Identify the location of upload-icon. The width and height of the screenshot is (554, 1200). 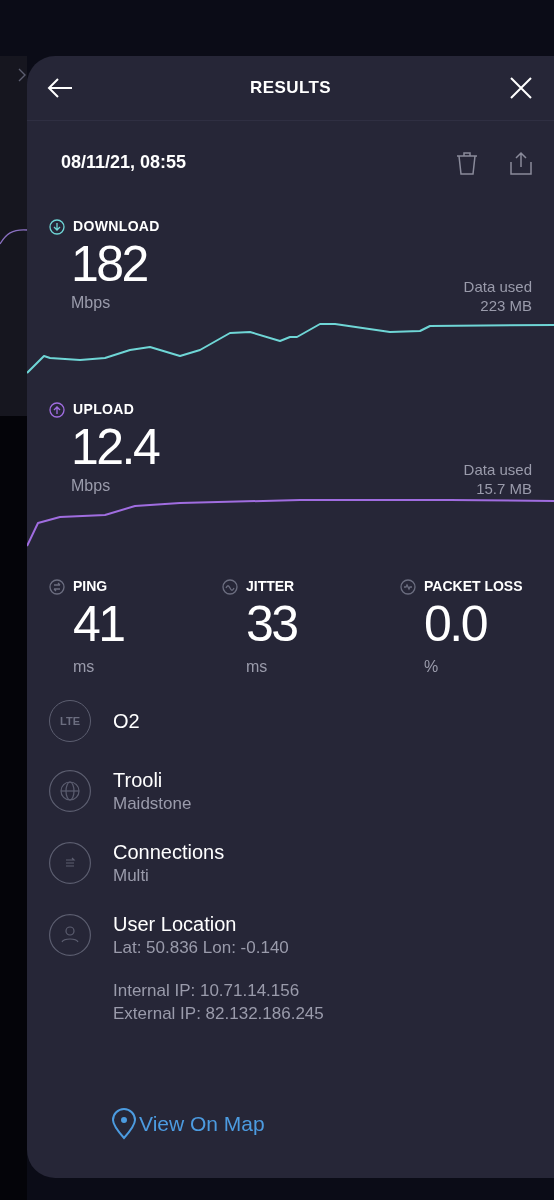
(57, 409).